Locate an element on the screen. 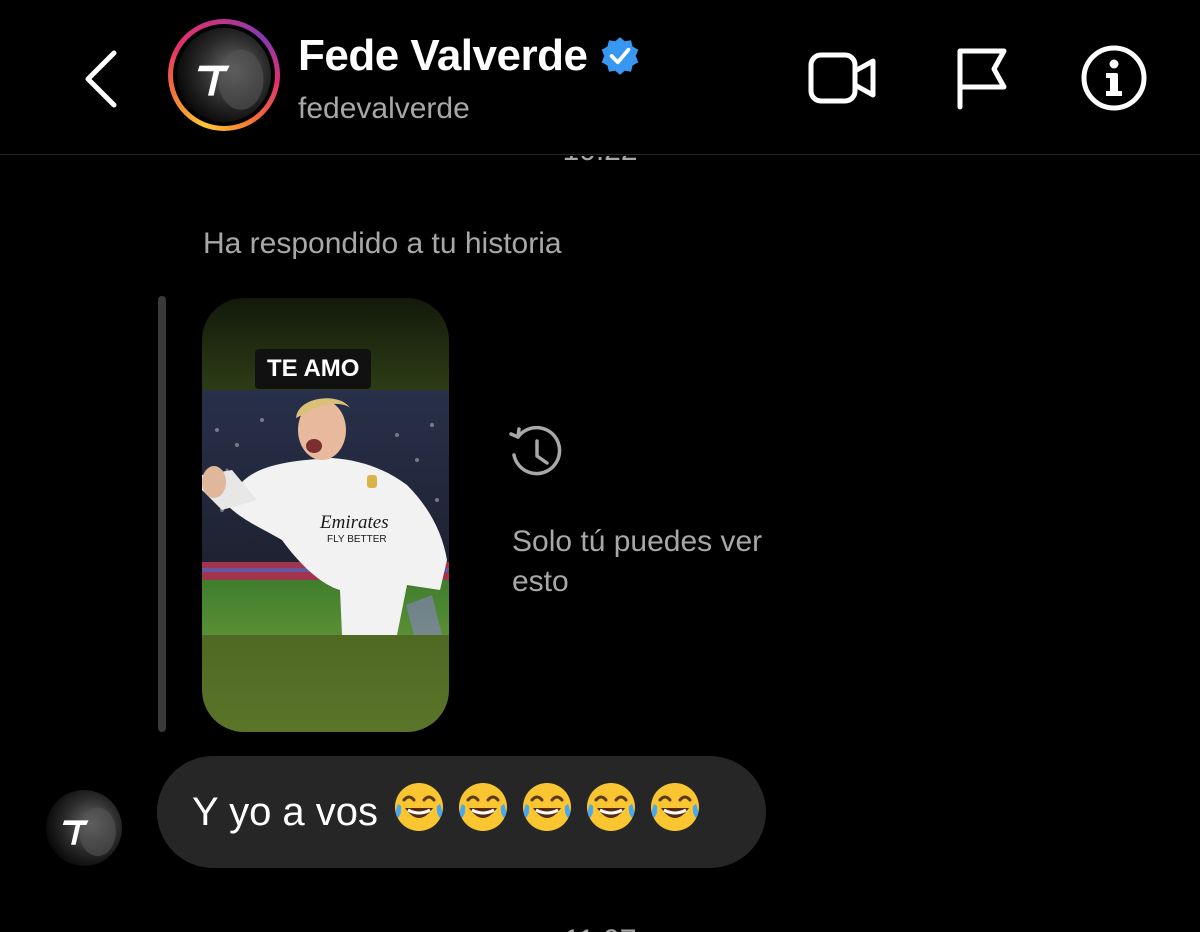 This screenshot has height=932, width=1200. info-icon is located at coordinates (1114, 78).